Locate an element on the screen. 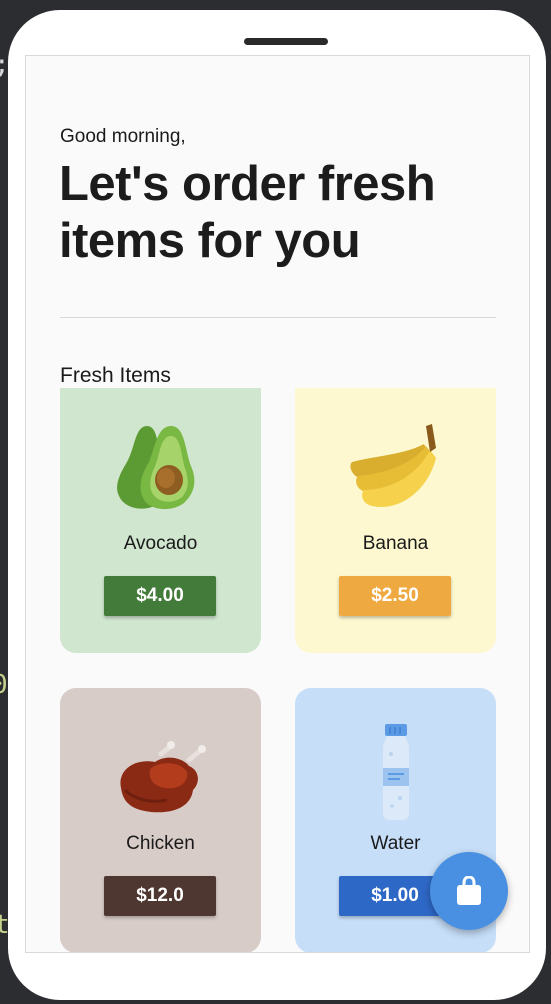 Image resolution: width=551 pixels, height=1004 pixels. item-name: Banana is located at coordinates (395, 543).